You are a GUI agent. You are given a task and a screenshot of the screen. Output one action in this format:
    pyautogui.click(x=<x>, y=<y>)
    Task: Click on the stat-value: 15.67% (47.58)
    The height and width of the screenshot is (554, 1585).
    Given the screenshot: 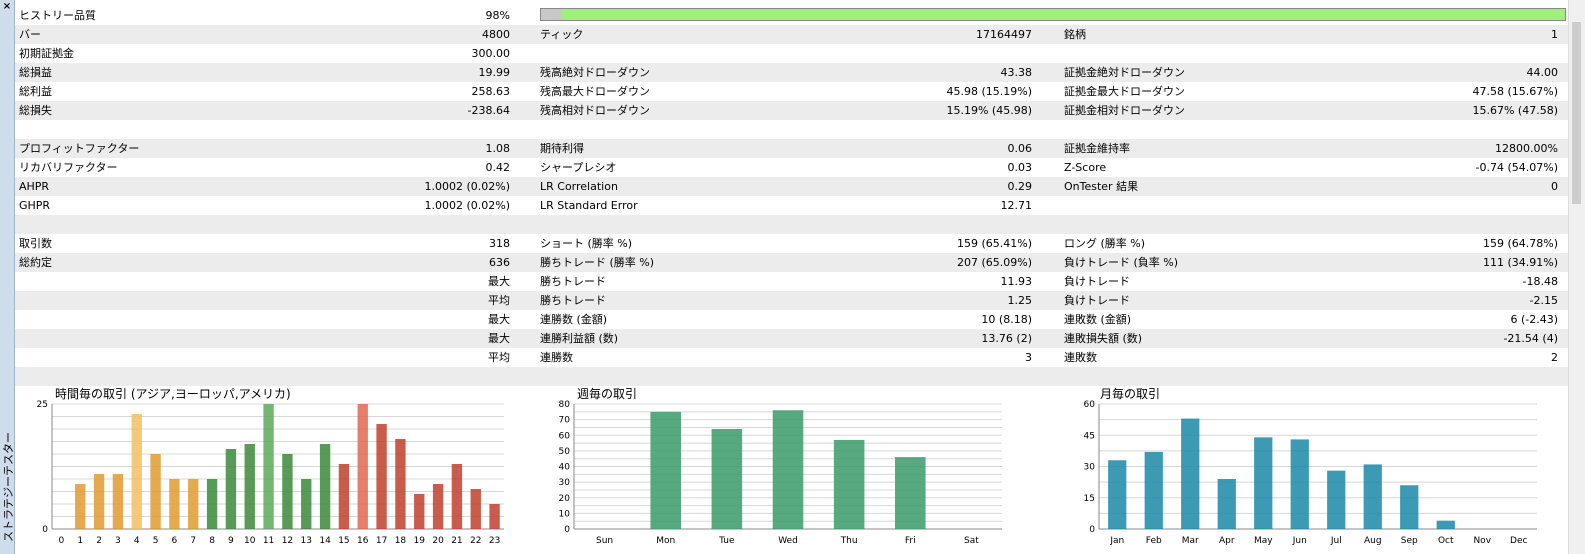 What is the action you would take?
    pyautogui.click(x=1515, y=110)
    